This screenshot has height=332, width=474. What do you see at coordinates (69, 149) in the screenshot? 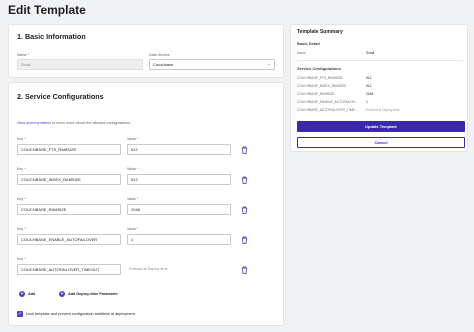
I see `key-input: COUCHBASE_FTS_RAMSIZE` at bounding box center [69, 149].